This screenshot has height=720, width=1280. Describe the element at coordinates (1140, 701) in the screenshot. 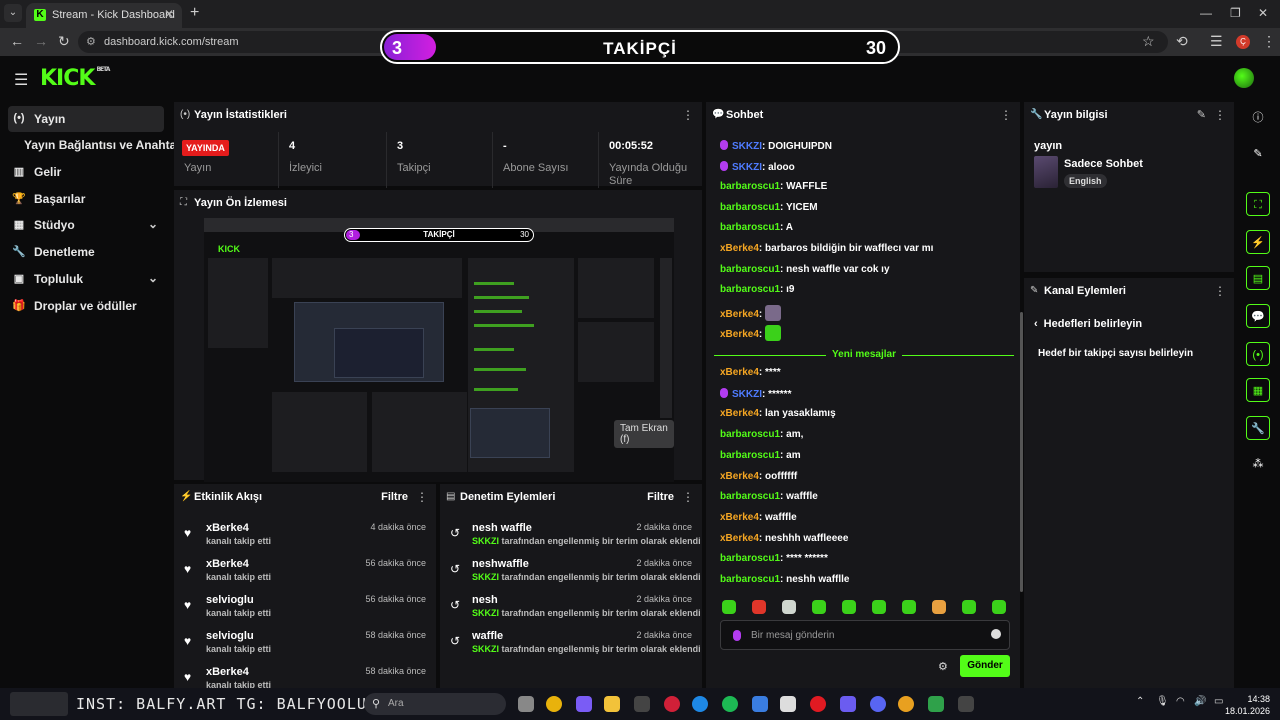

I see `tray-chevron-icon: ⌃` at that location.